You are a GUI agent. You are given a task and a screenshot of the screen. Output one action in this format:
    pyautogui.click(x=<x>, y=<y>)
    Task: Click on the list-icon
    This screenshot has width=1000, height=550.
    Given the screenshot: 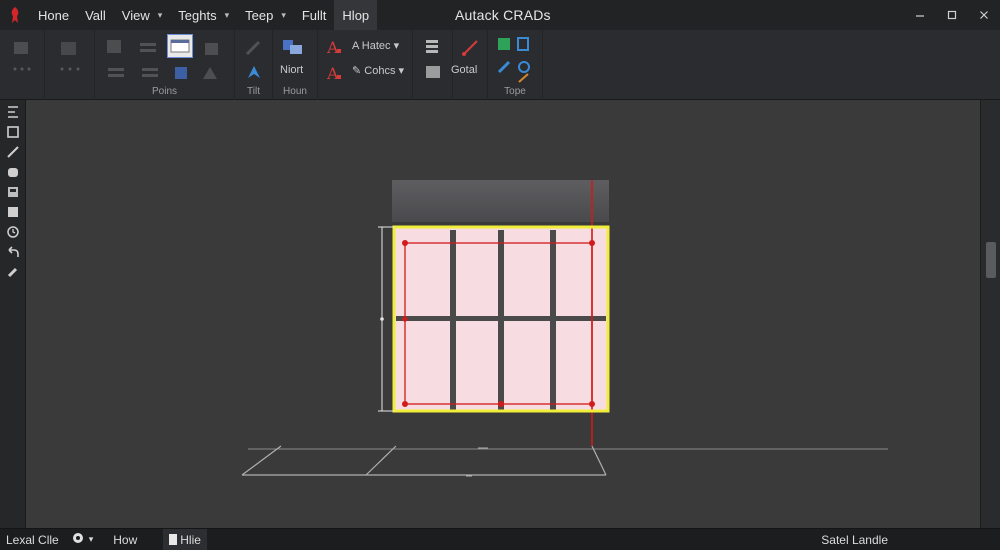 What is the action you would take?
    pyautogui.click(x=150, y=73)
    